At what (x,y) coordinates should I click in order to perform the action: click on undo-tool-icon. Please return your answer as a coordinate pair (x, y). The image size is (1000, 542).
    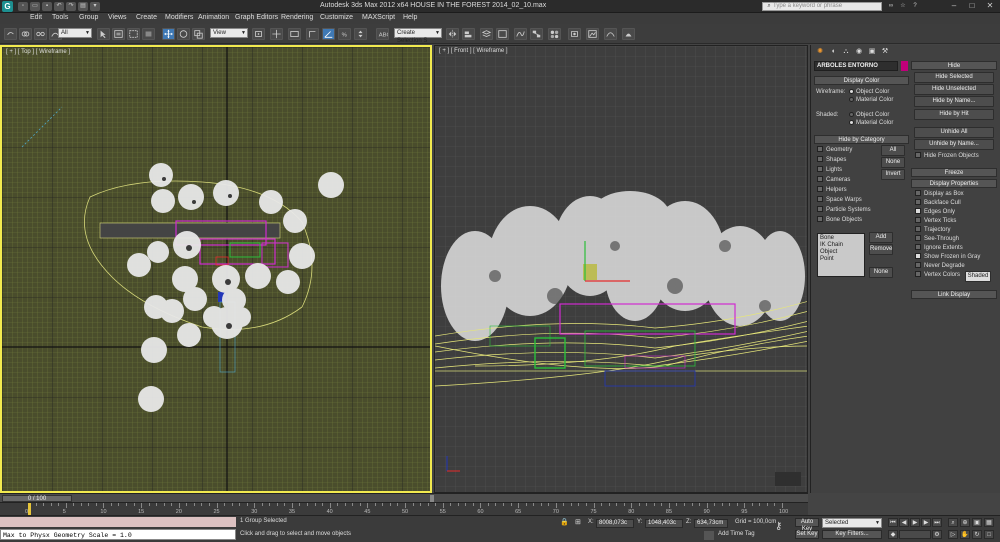
    Looking at the image, I should click on (10, 34).